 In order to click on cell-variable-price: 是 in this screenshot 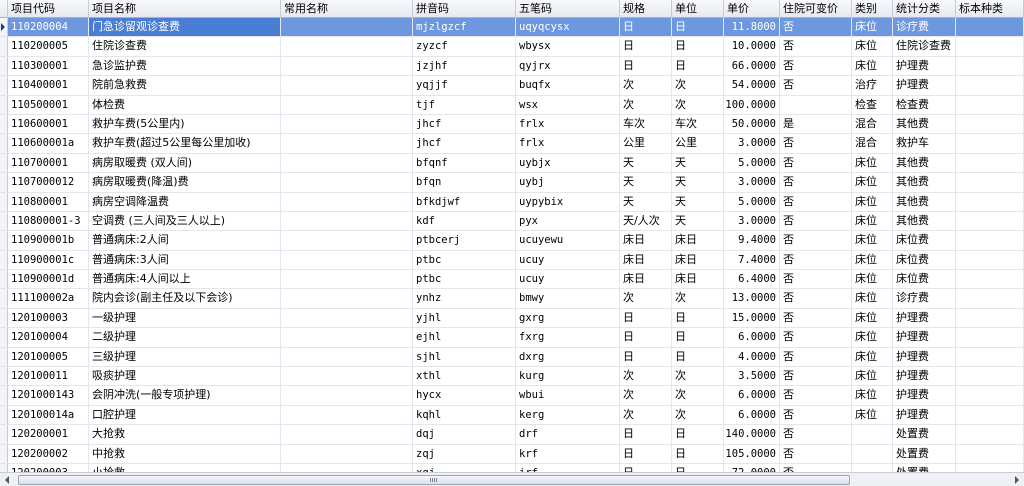, I will do `click(816, 124)`.